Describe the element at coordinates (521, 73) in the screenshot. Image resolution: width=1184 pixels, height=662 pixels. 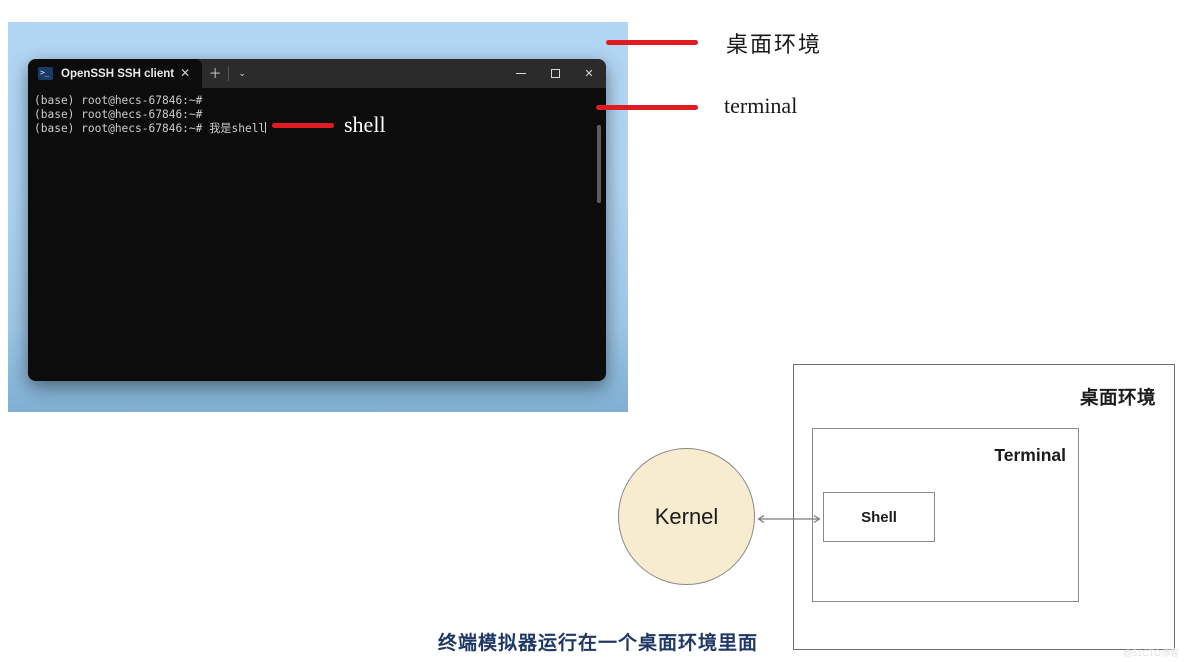
I see `minimize-button` at that location.